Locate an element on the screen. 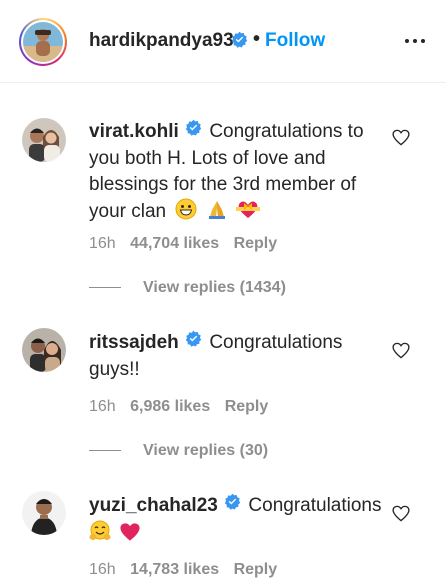  view-replies-label: View replies (1434) is located at coordinates (214, 287).